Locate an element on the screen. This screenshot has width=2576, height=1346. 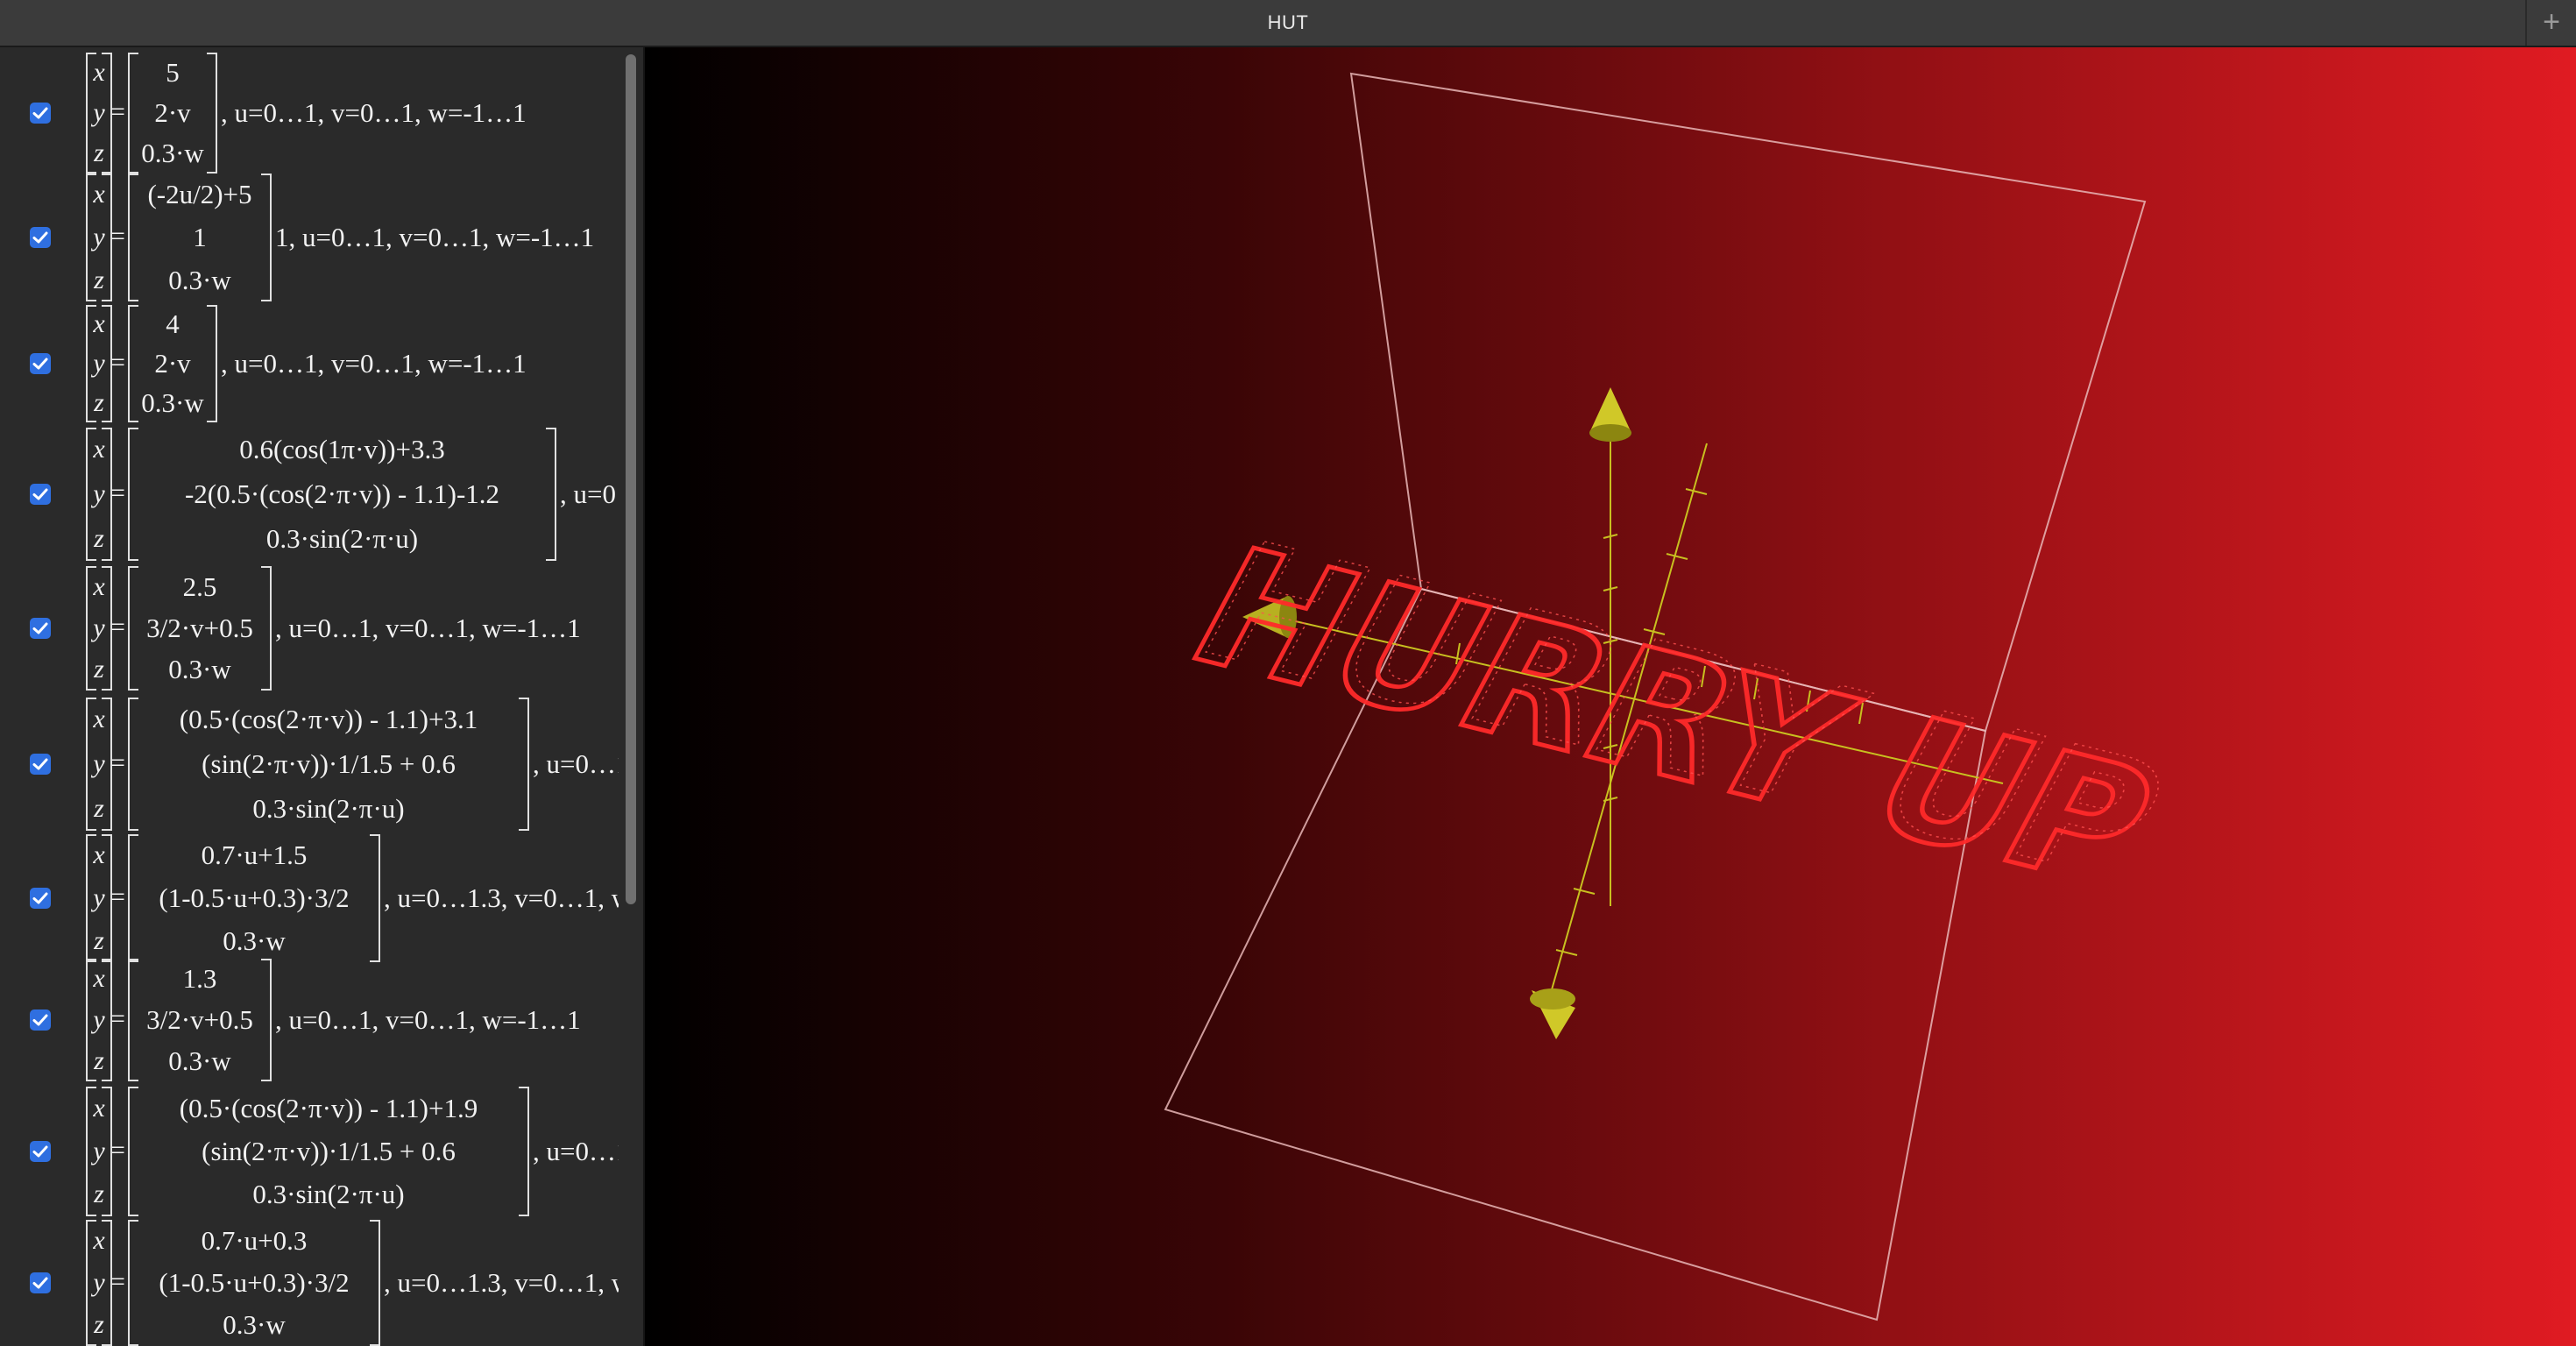
hurry-up-mesh-text: HURRY UP HURRY UP is located at coordinates (1676, 715).